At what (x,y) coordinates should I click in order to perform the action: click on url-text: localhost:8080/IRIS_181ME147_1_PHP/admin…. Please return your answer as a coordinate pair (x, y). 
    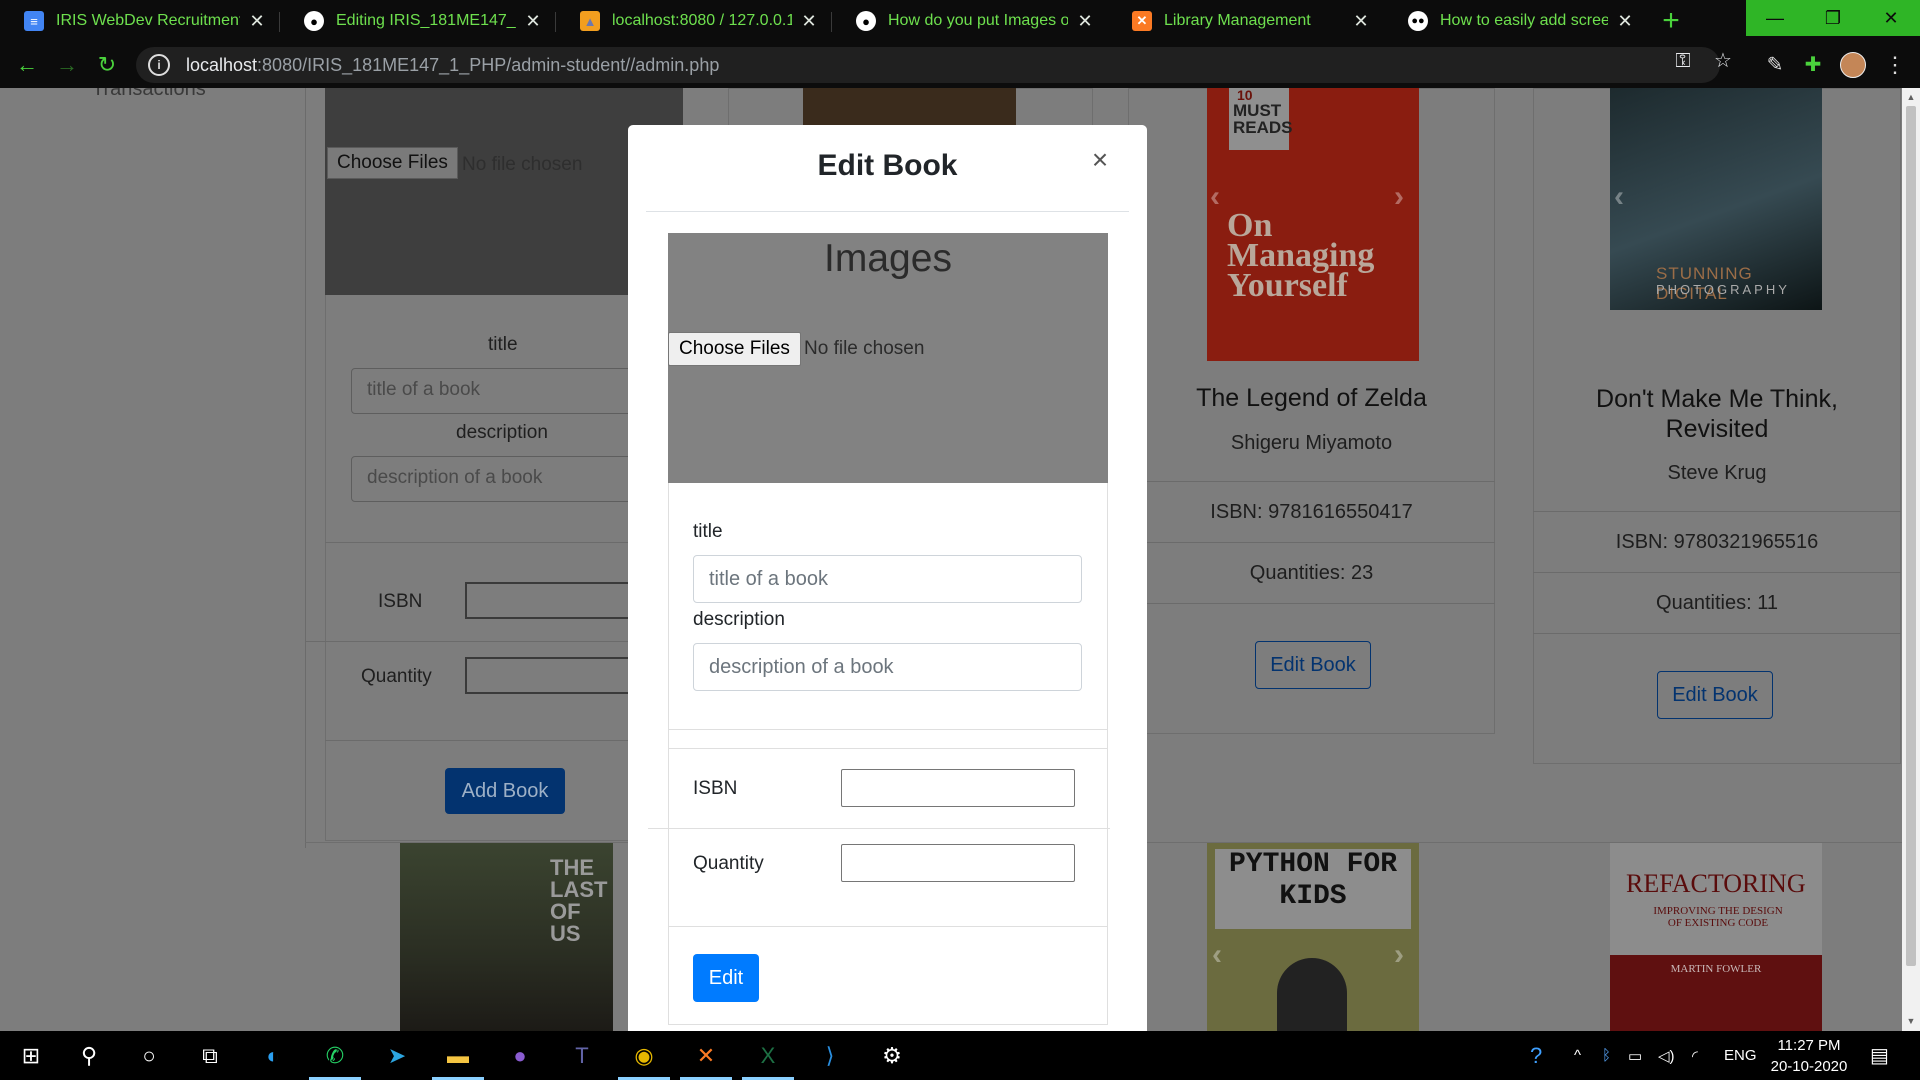
    Looking at the image, I should click on (452, 65).